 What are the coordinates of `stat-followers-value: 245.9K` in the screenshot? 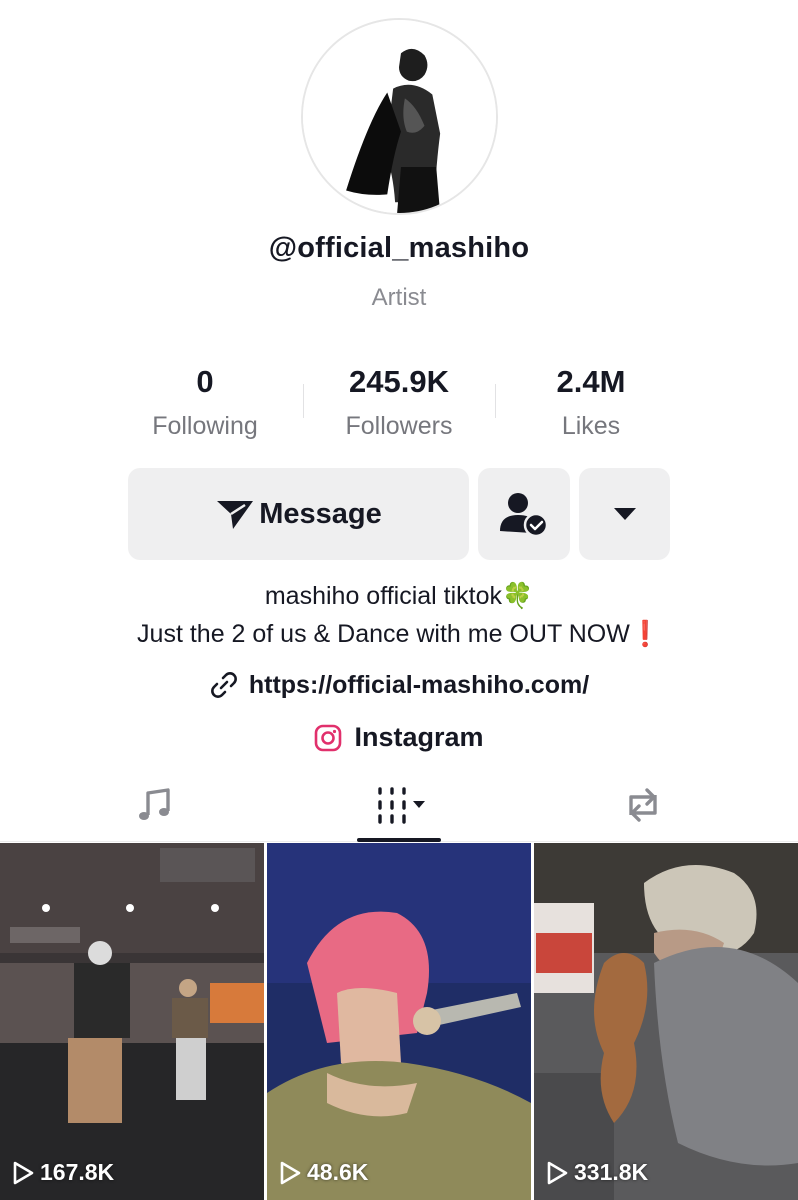 It's located at (399, 381).